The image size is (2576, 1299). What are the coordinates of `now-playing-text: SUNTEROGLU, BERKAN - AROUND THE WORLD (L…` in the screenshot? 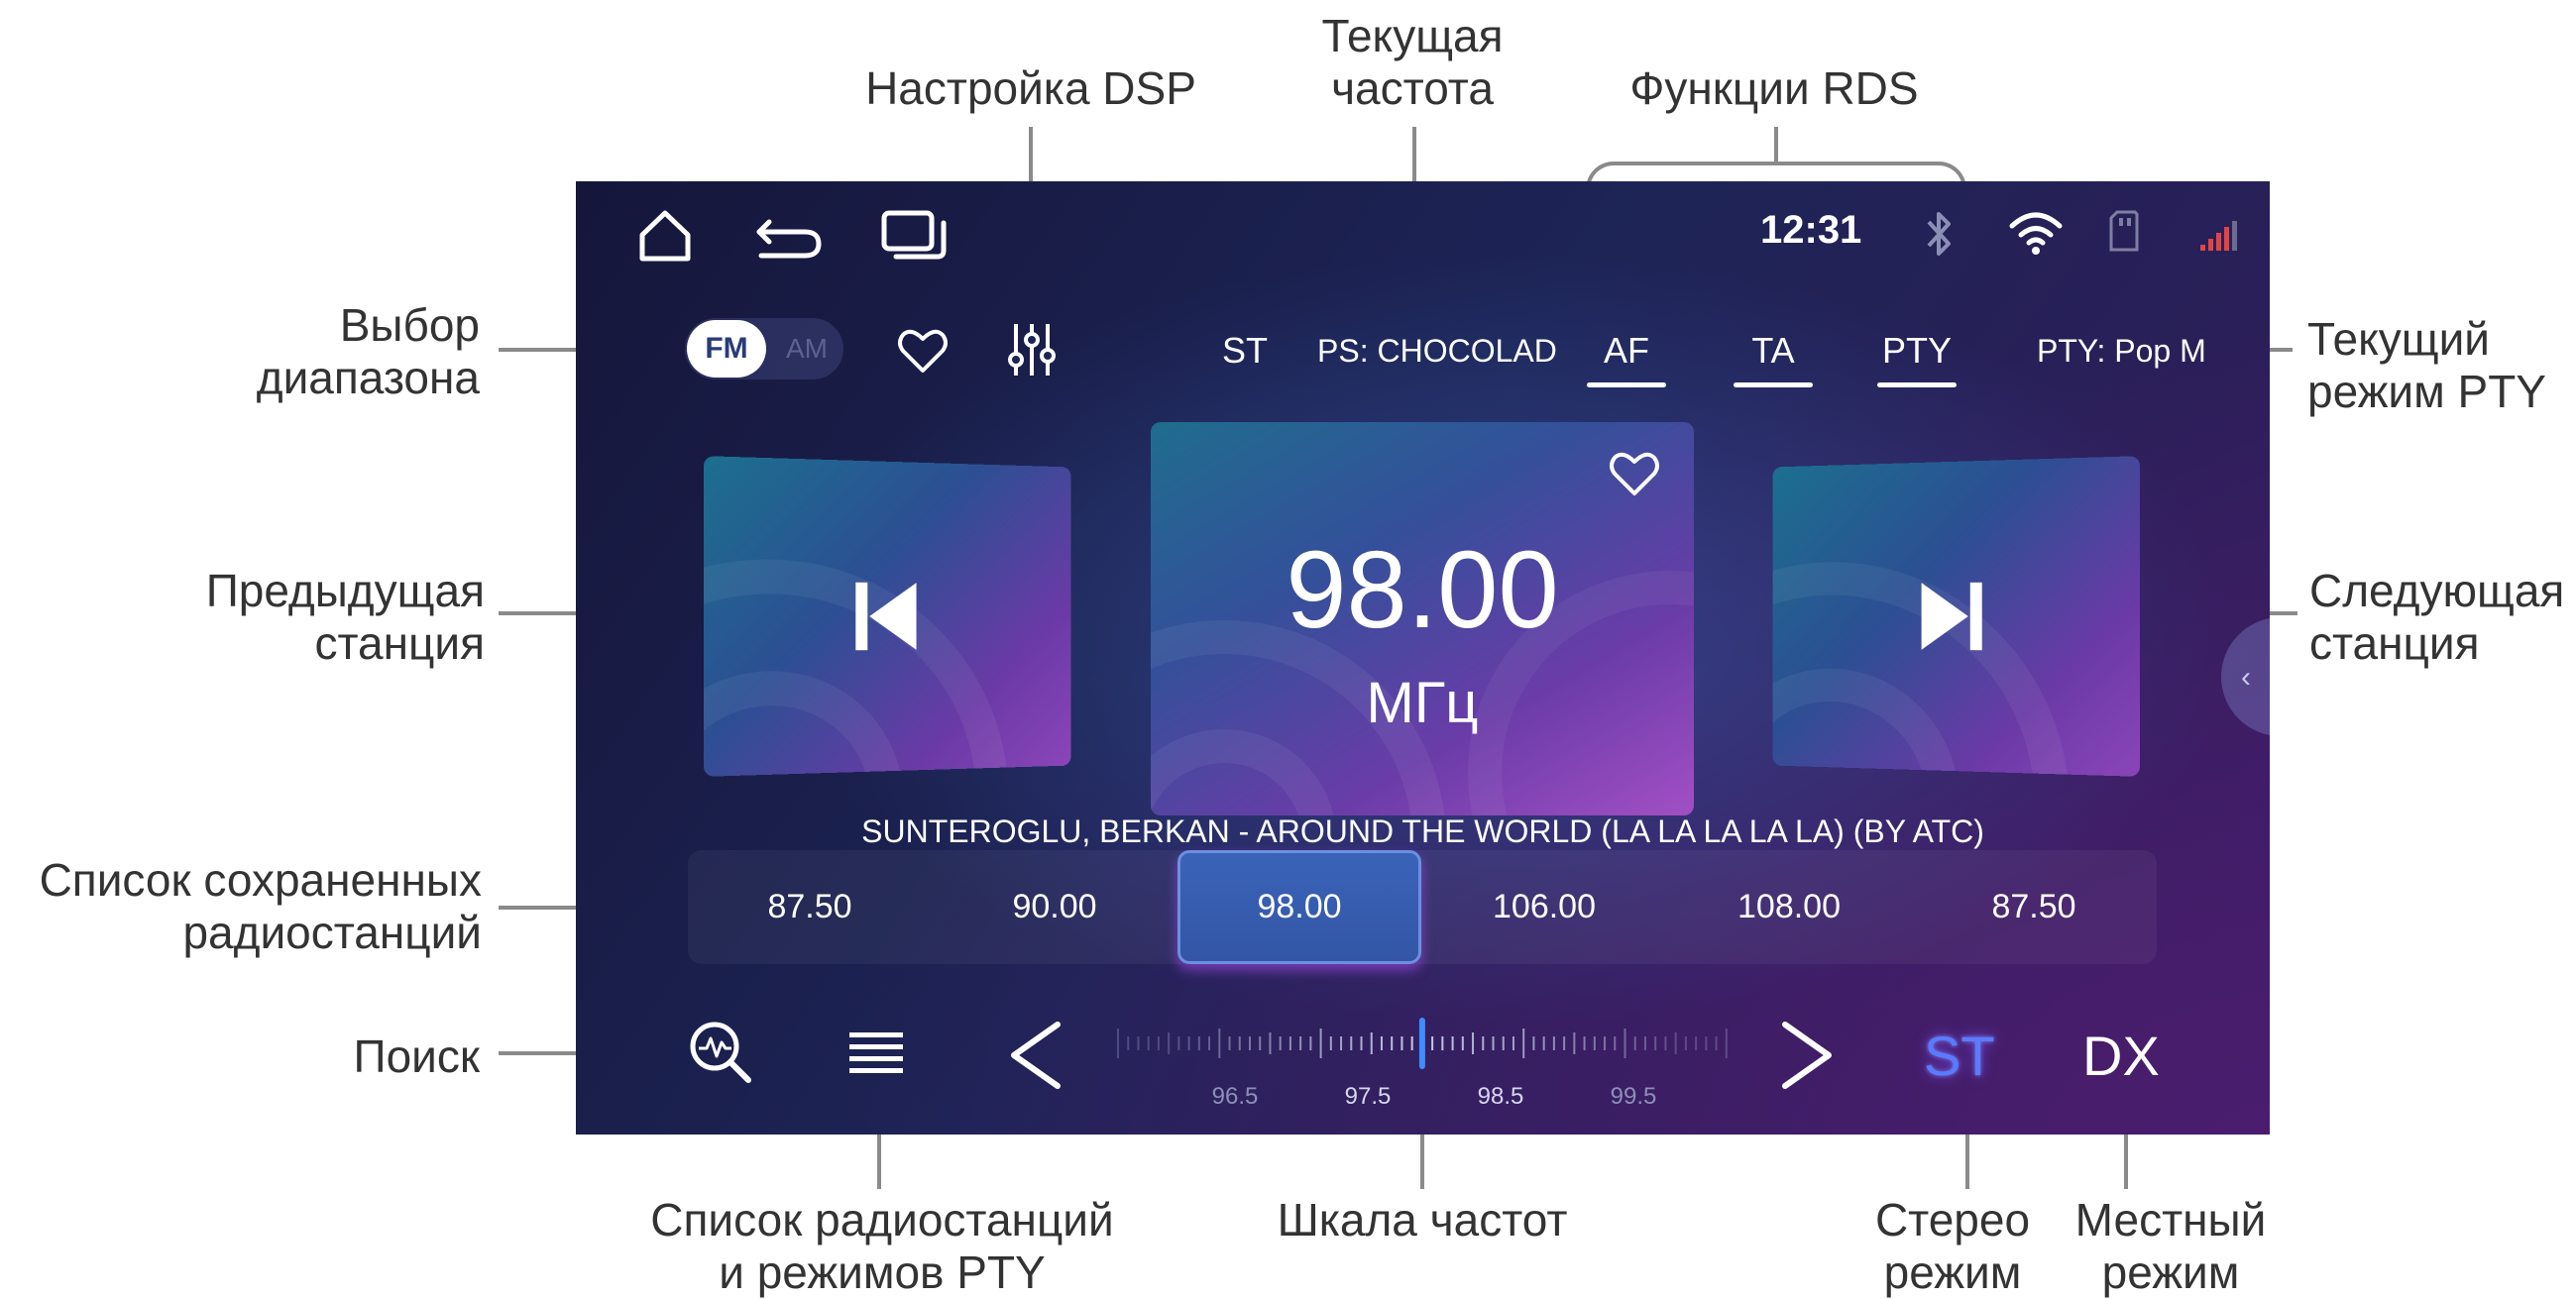 It's located at (1422, 831).